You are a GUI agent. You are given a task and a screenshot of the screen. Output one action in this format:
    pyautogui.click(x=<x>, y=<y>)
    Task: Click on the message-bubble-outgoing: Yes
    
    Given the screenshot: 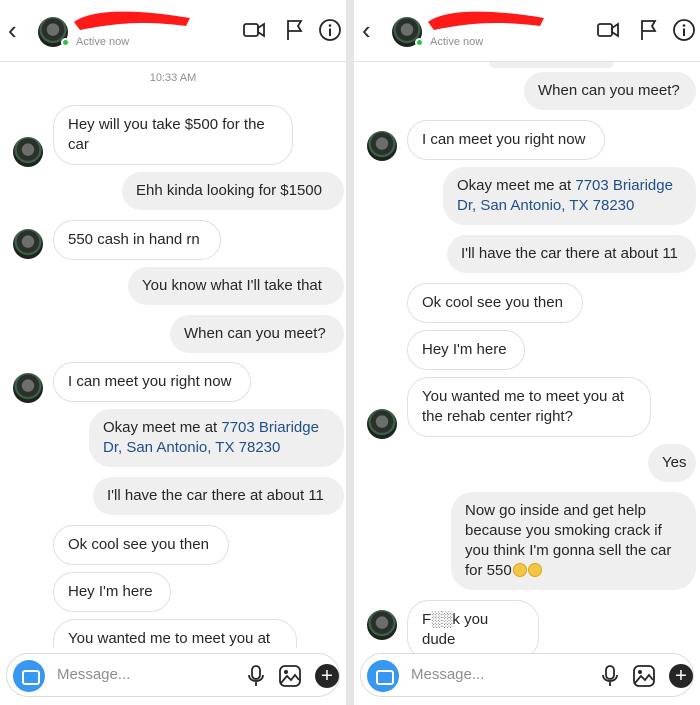 What is the action you would take?
    pyautogui.click(x=672, y=463)
    